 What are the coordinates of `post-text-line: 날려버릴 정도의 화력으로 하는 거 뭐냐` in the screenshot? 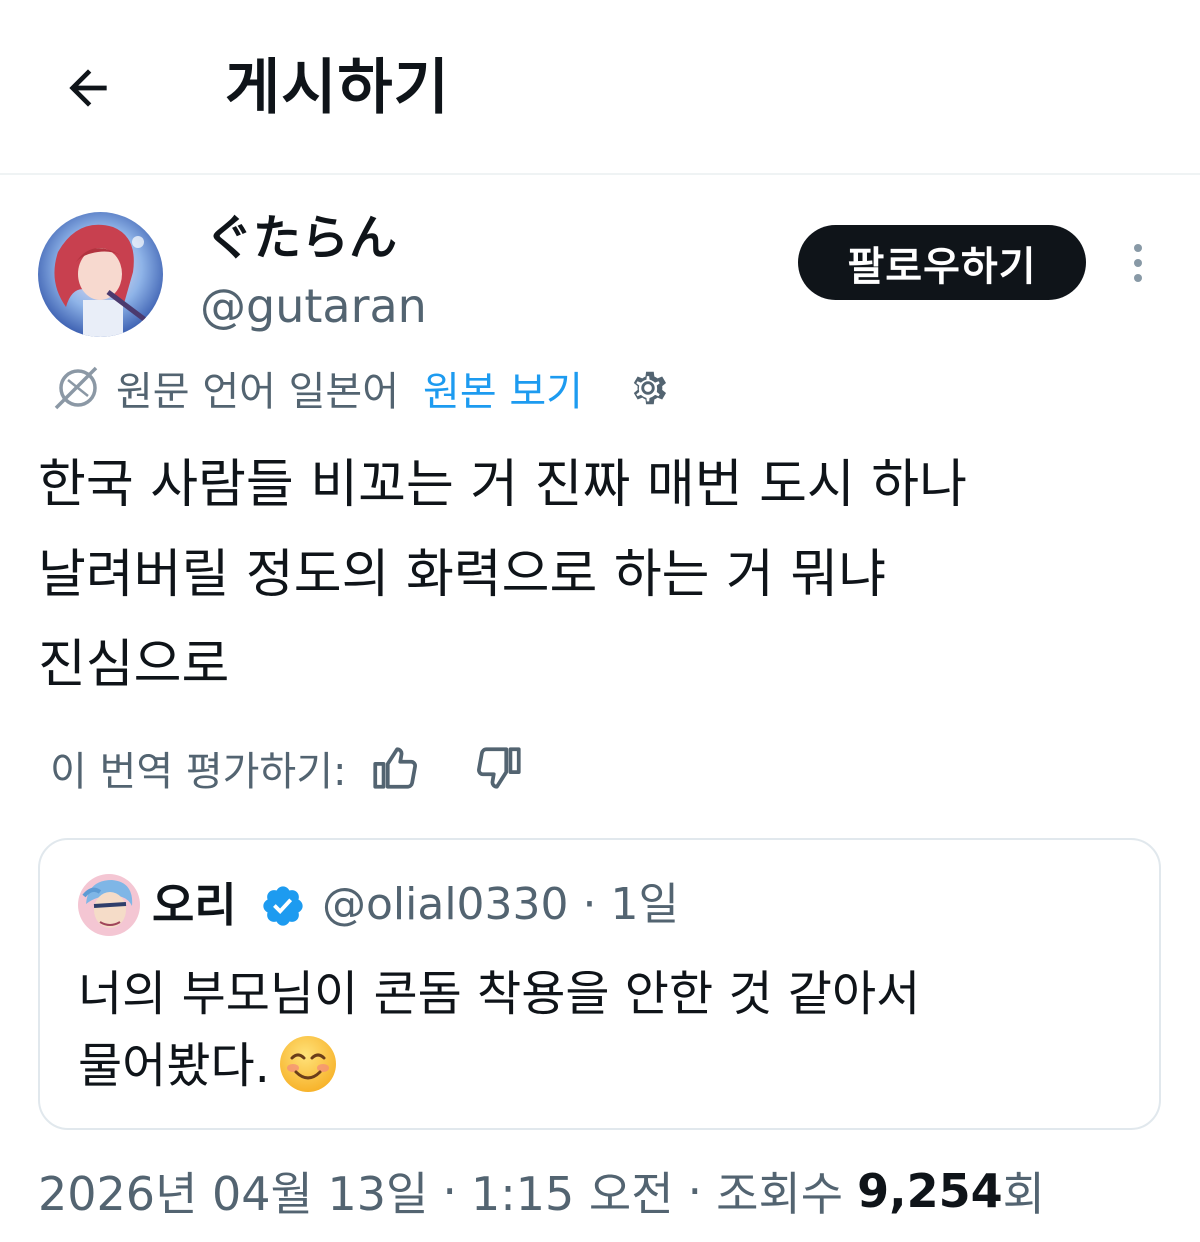 It's located at (462, 575).